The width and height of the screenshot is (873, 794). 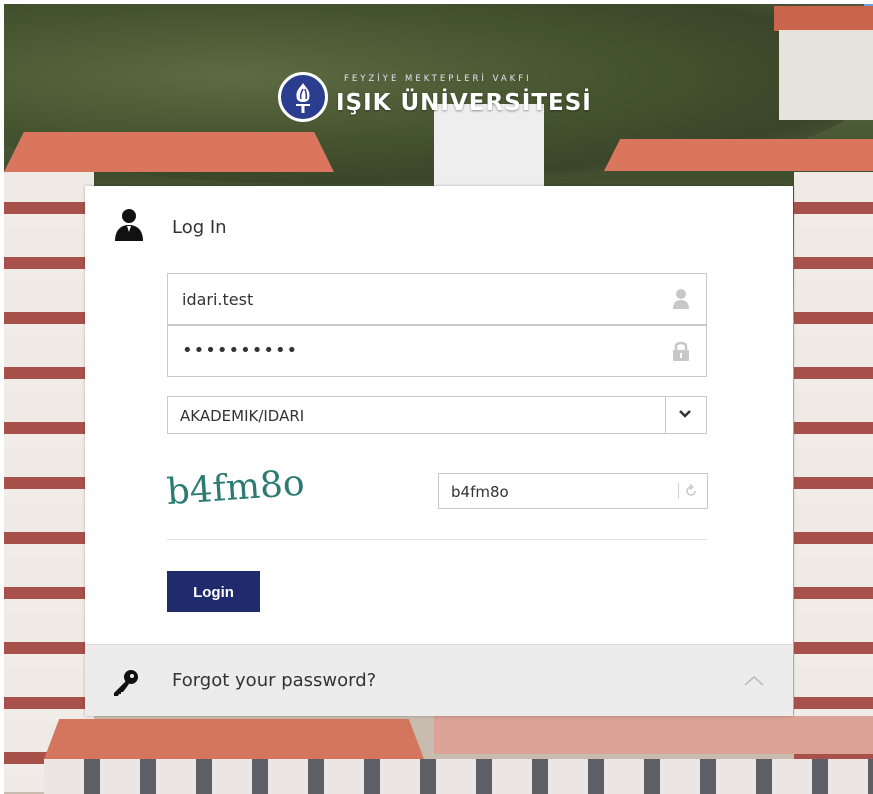 I want to click on role-select-toggle, so click(x=685, y=415).